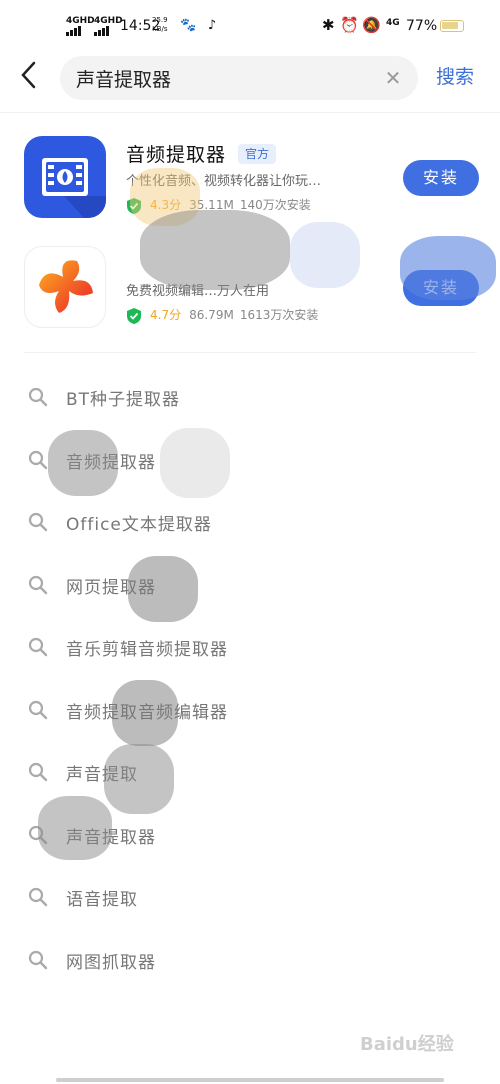 The width and height of the screenshot is (500, 1084). Describe the element at coordinates (166, 205) in the screenshot. I see `app-rating: 4.3分` at that location.